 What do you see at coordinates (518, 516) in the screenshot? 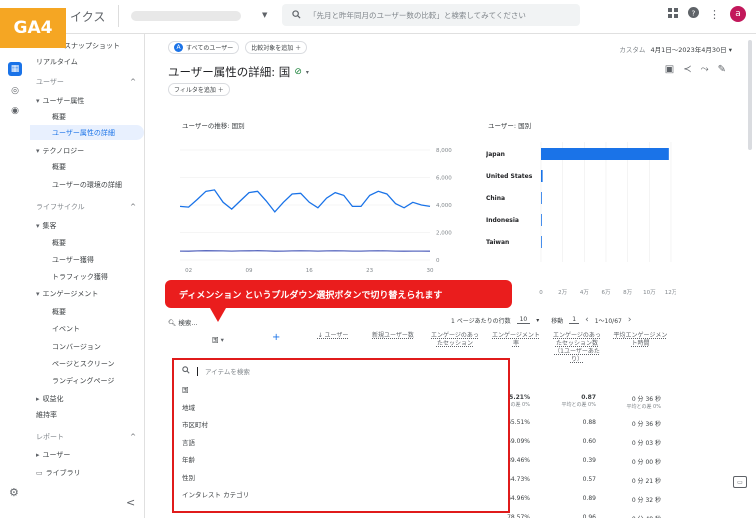
I see `row-engagement-rate-value: 78.57%` at bounding box center [518, 516].